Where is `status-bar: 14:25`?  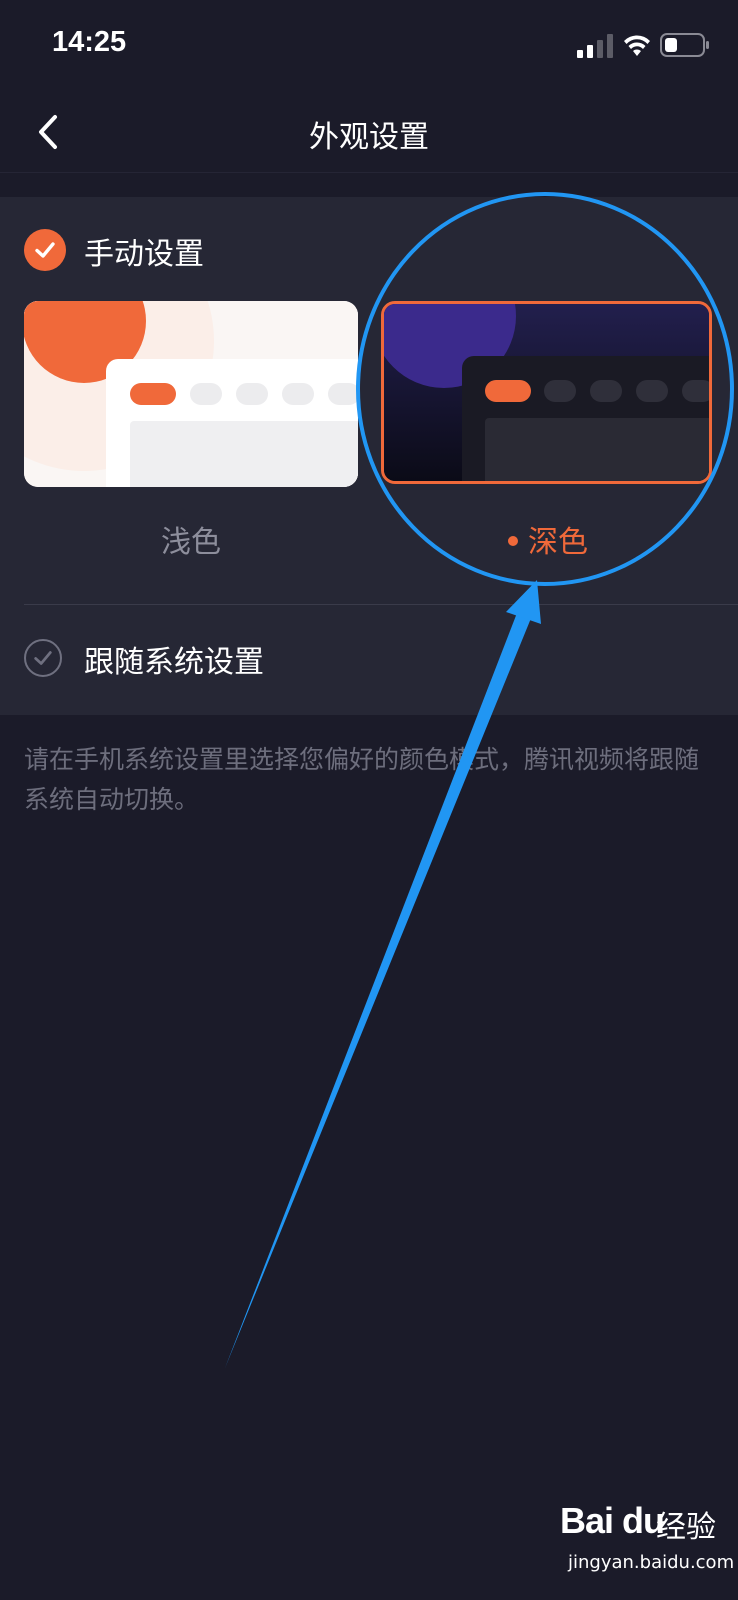
status-bar: 14:25 is located at coordinates (369, 46).